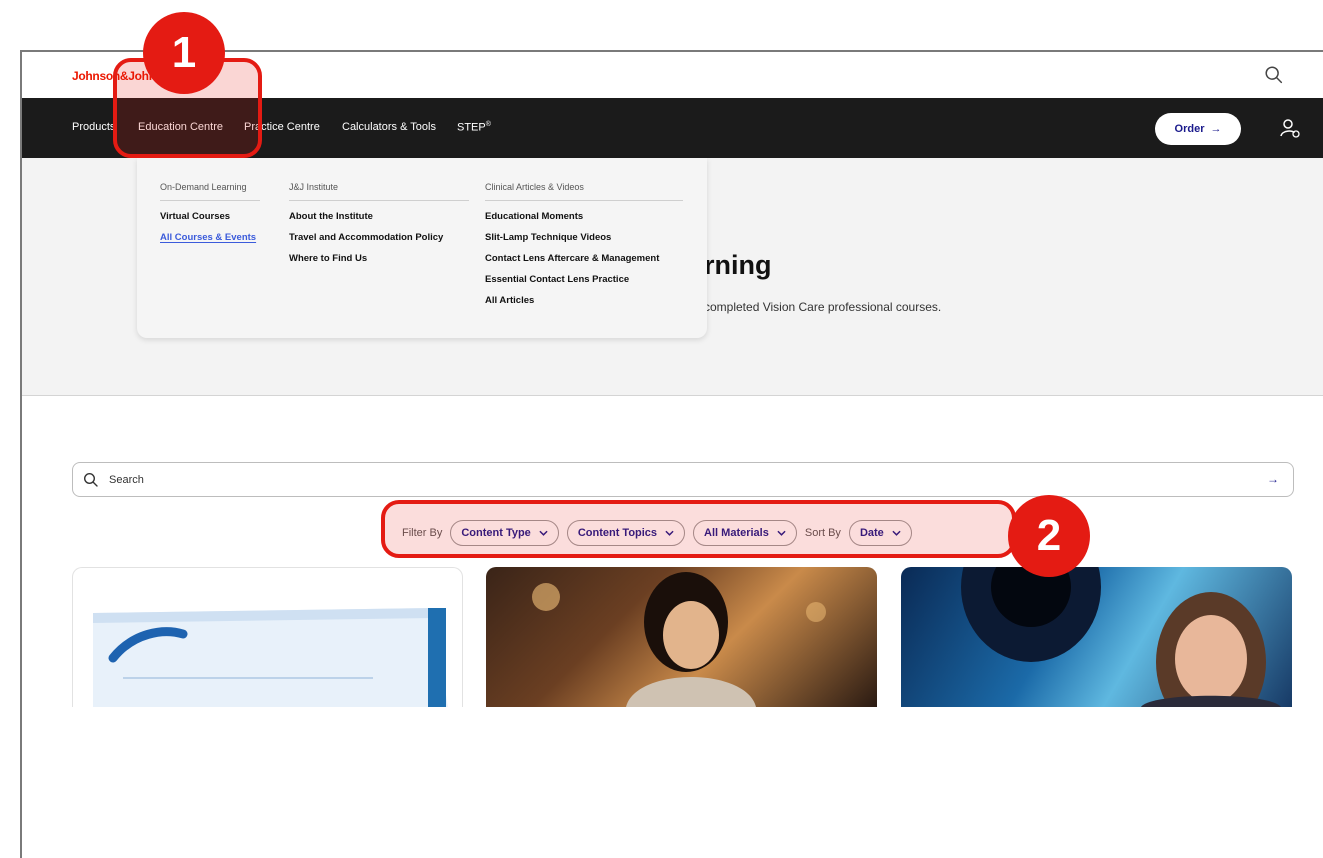 Image resolution: width=1323 pixels, height=858 pixels. Describe the element at coordinates (584, 279) in the screenshot. I see `menu-link-essential-practice: Essential Contact Lens Practice` at that location.